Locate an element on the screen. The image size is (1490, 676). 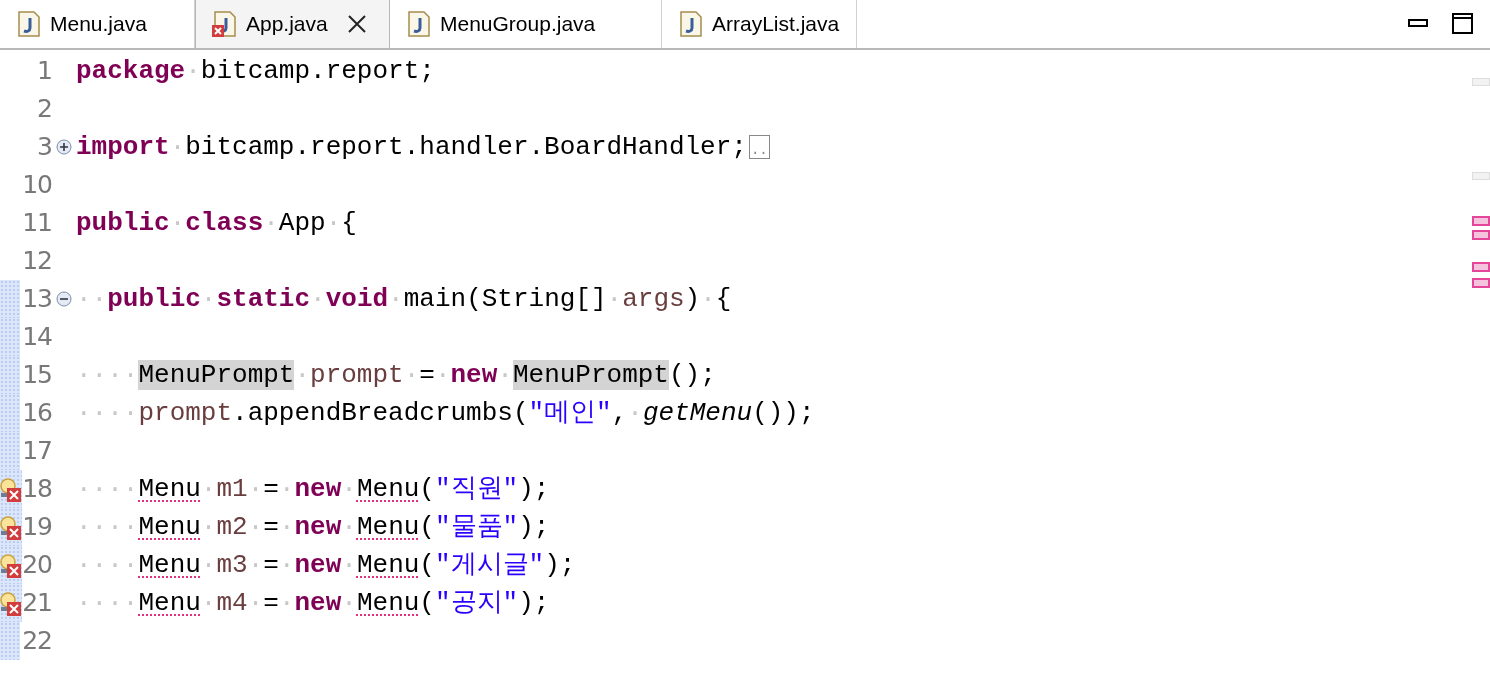
close-icon is located at coordinates (356, 24).